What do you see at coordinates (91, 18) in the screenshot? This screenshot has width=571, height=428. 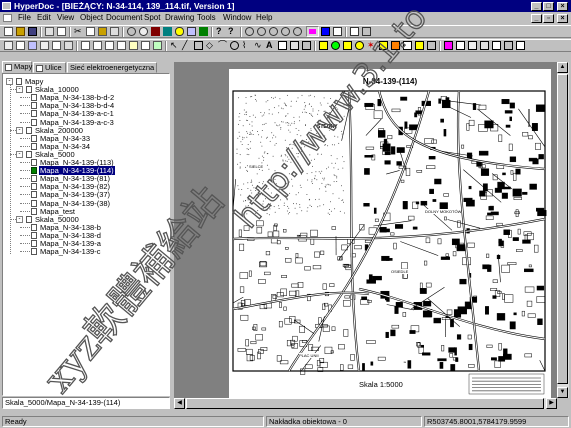 I see `menu-object: Object` at bounding box center [91, 18].